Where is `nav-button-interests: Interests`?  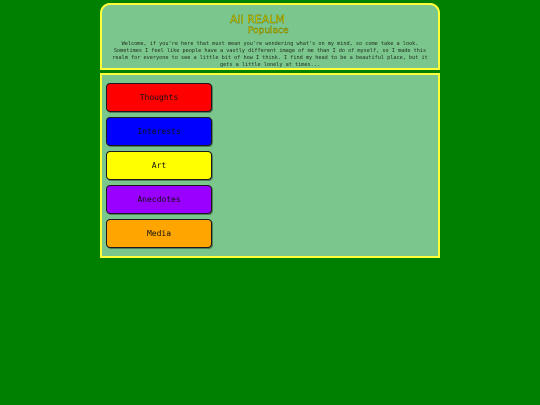
nav-button-interests: Interests is located at coordinates (159, 131).